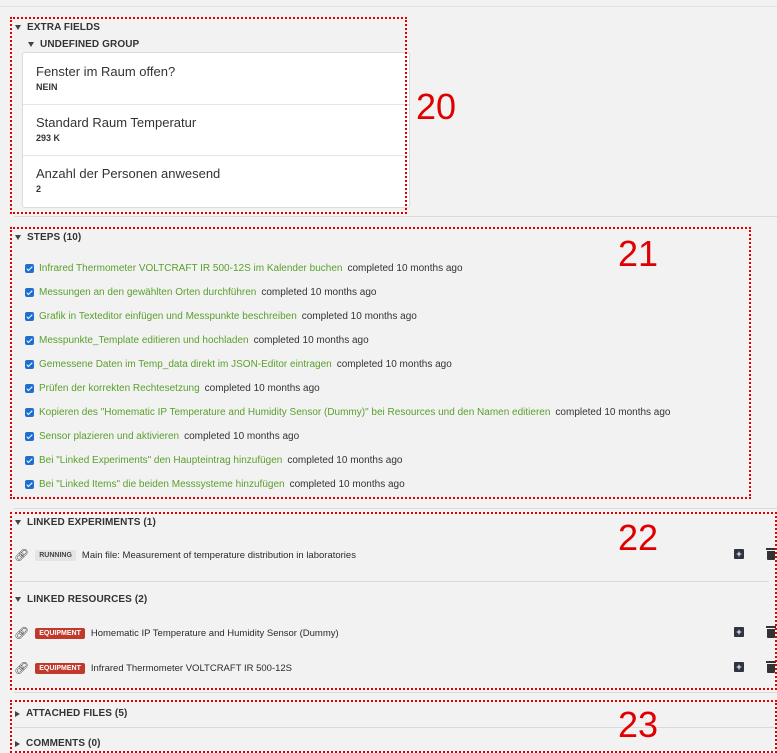 This screenshot has height=753, width=777. Describe the element at coordinates (388, 6) in the screenshot. I see `top-divider` at that location.